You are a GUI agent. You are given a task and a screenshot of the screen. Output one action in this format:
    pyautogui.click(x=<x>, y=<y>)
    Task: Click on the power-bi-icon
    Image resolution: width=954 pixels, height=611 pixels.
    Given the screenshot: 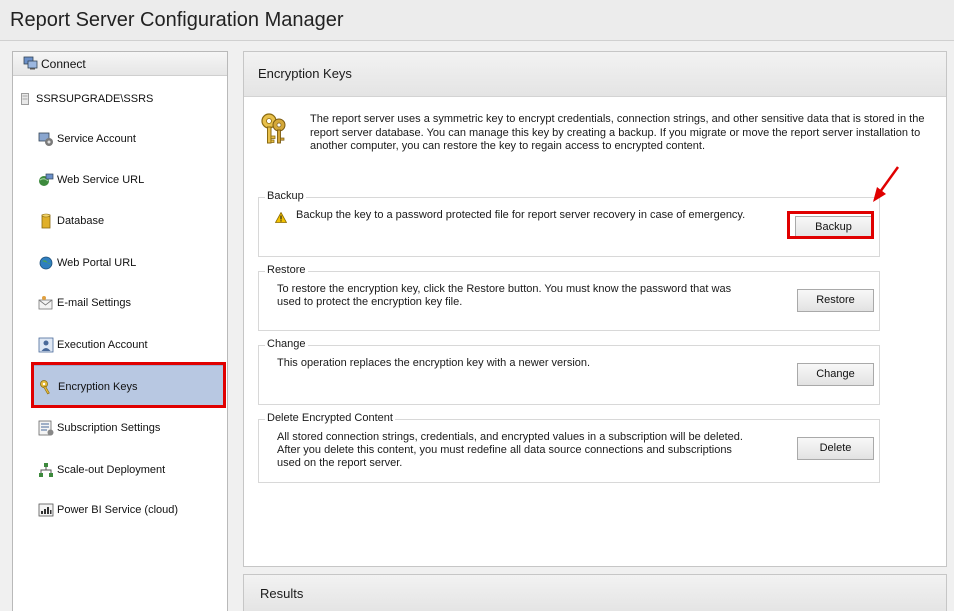 What is the action you would take?
    pyautogui.click(x=46, y=510)
    